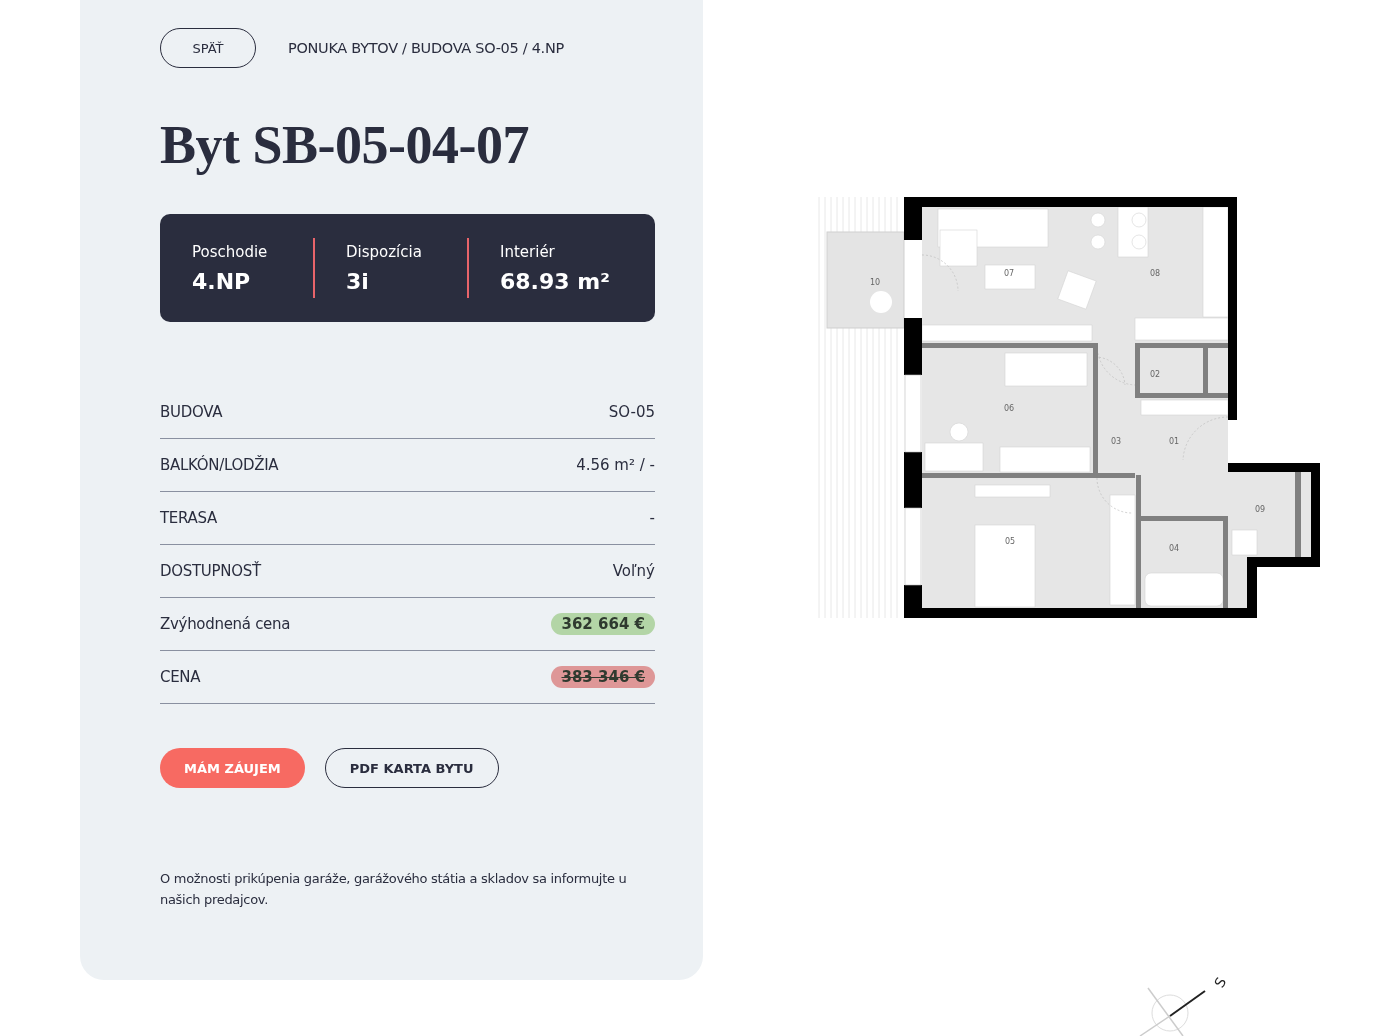 The image size is (1400, 1036). Describe the element at coordinates (394, 889) in the screenshot. I see `note-text: O možnosti prikúpenia garáže, garážového státia a skladov sa informujte u našich predajcov.` at that location.